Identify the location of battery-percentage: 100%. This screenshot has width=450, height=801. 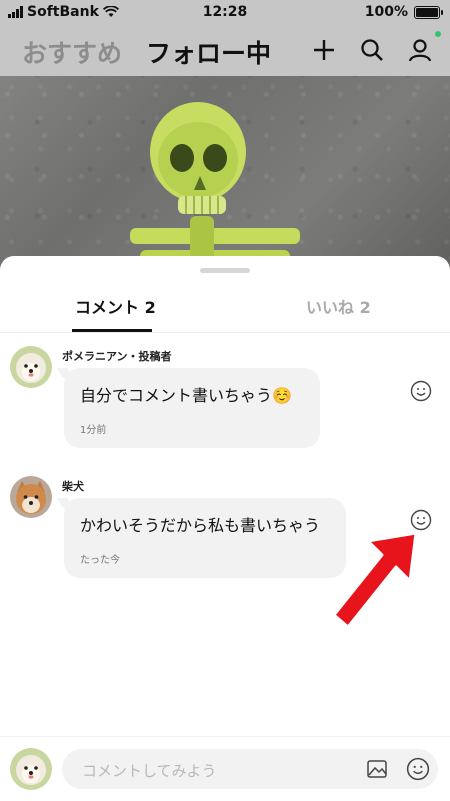
(386, 12).